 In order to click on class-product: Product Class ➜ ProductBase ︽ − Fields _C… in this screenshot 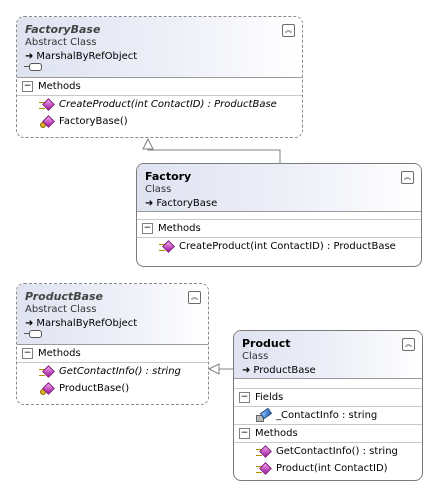, I will do `click(328, 405)`.